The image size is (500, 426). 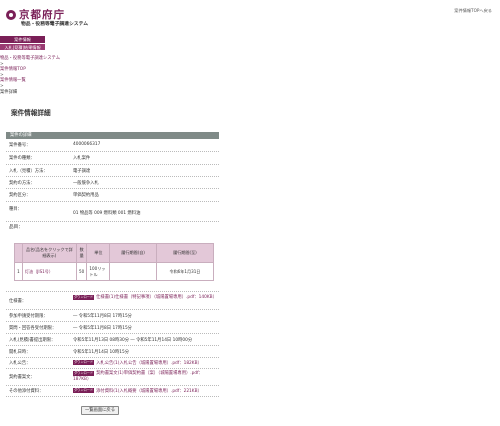 What do you see at coordinates (185, 271) in the screenshot?
I see `item-period-to: 令和6年1月31日` at bounding box center [185, 271].